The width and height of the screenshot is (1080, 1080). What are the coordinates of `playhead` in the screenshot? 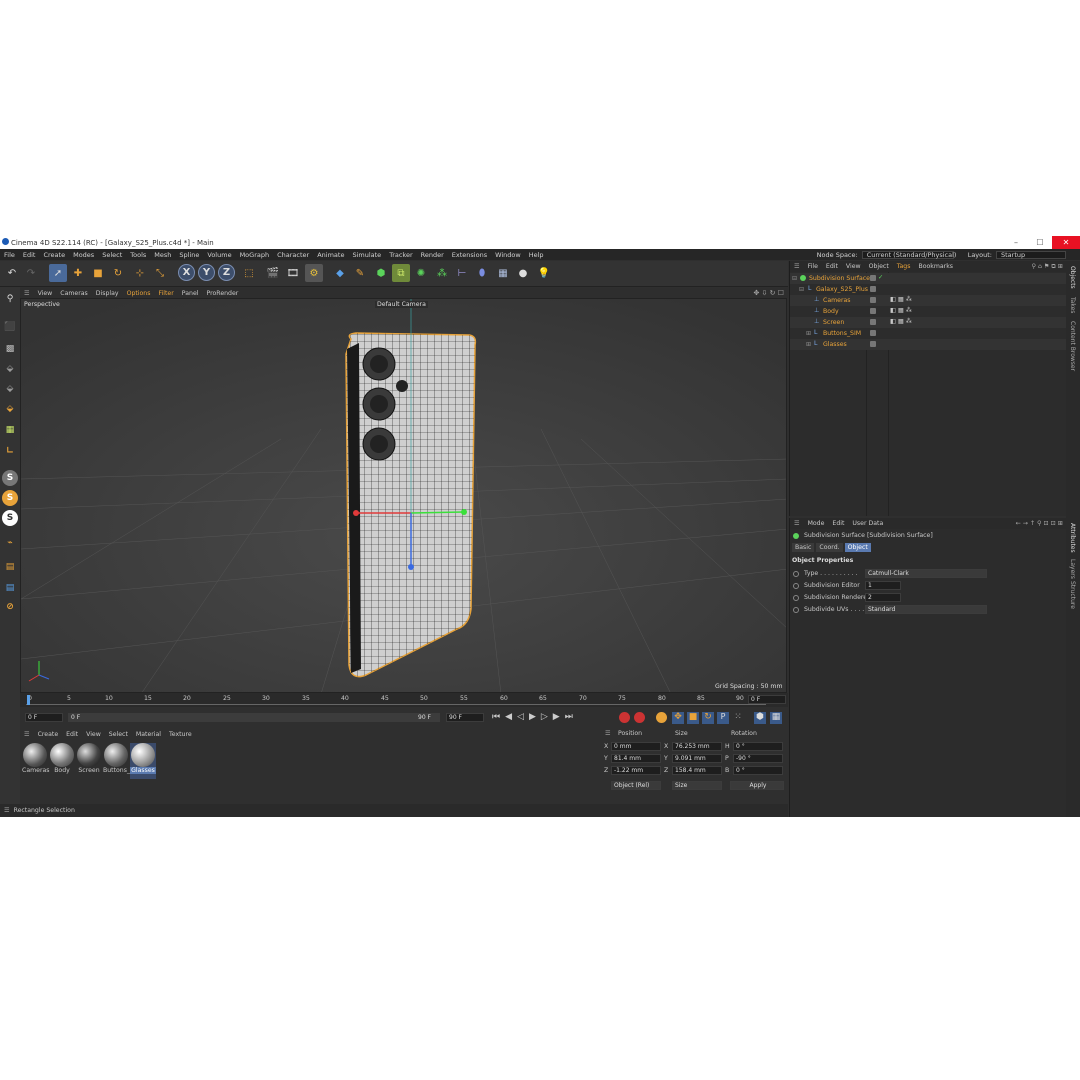 It's located at (28, 700).